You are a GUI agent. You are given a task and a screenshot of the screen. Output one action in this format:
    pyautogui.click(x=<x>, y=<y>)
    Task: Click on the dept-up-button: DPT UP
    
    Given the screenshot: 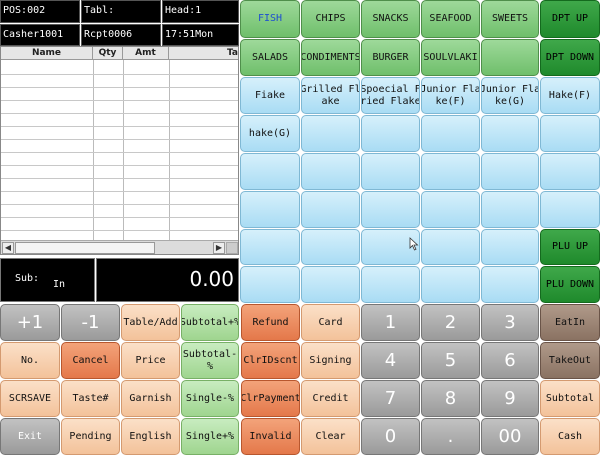 What is the action you would take?
    pyautogui.click(x=570, y=19)
    